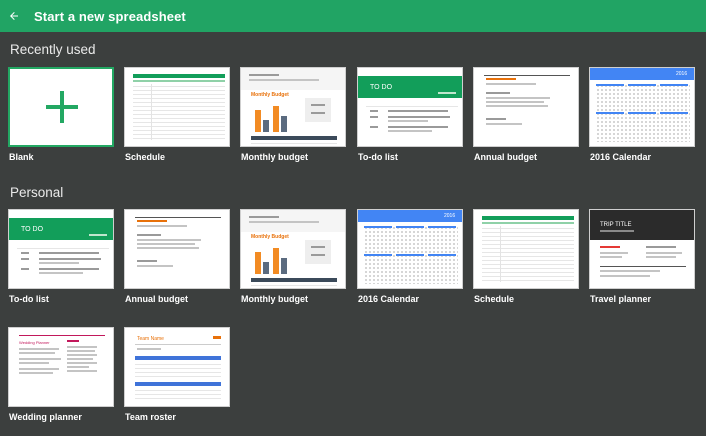 The height and width of the screenshot is (436, 706). I want to click on arrow-back-icon, so click(14, 16).